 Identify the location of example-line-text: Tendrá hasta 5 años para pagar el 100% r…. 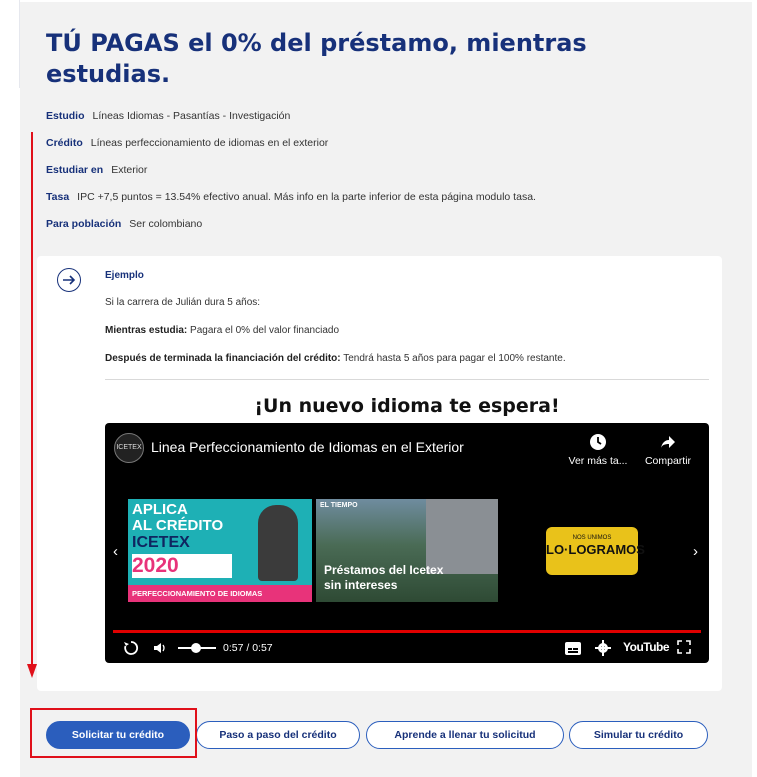
(454, 358).